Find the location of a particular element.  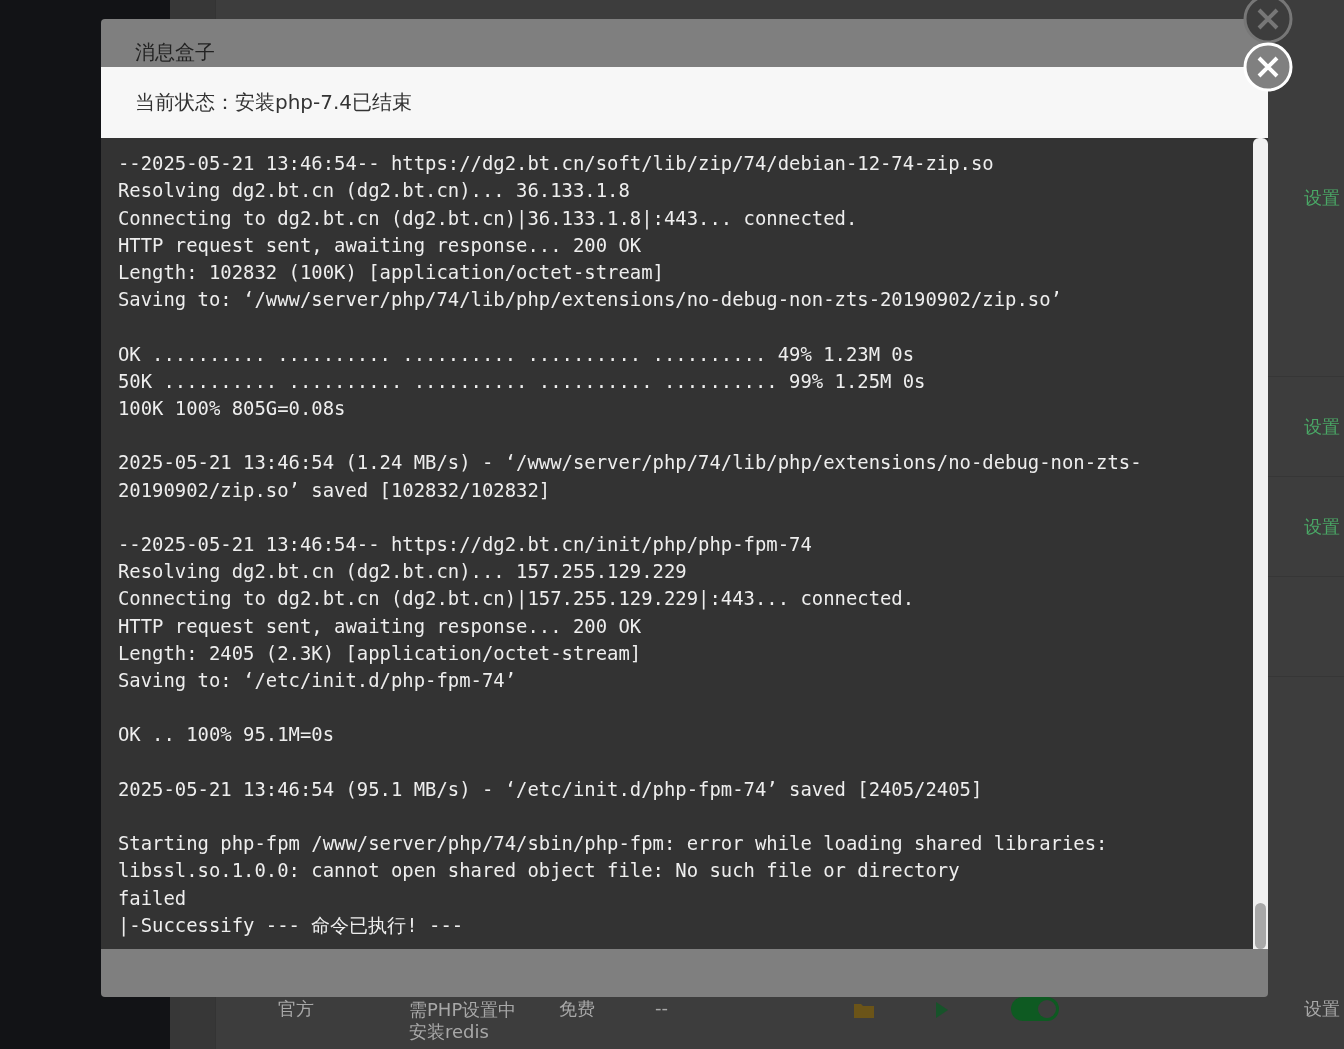

log-line: 50K .......... .......... .......... .......... .......... 99% 1.25M 0s is located at coordinates (522, 381).